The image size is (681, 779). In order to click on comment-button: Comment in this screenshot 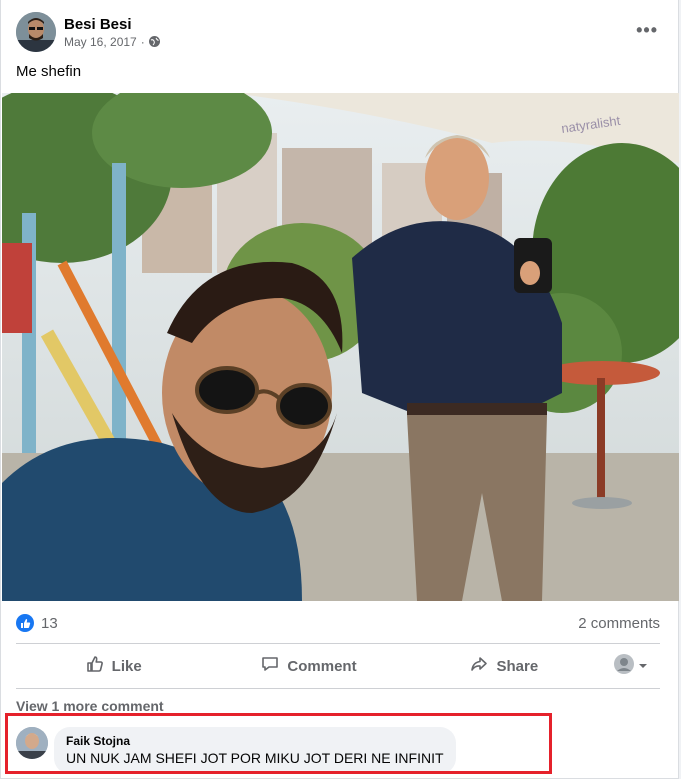, I will do `click(308, 666)`.